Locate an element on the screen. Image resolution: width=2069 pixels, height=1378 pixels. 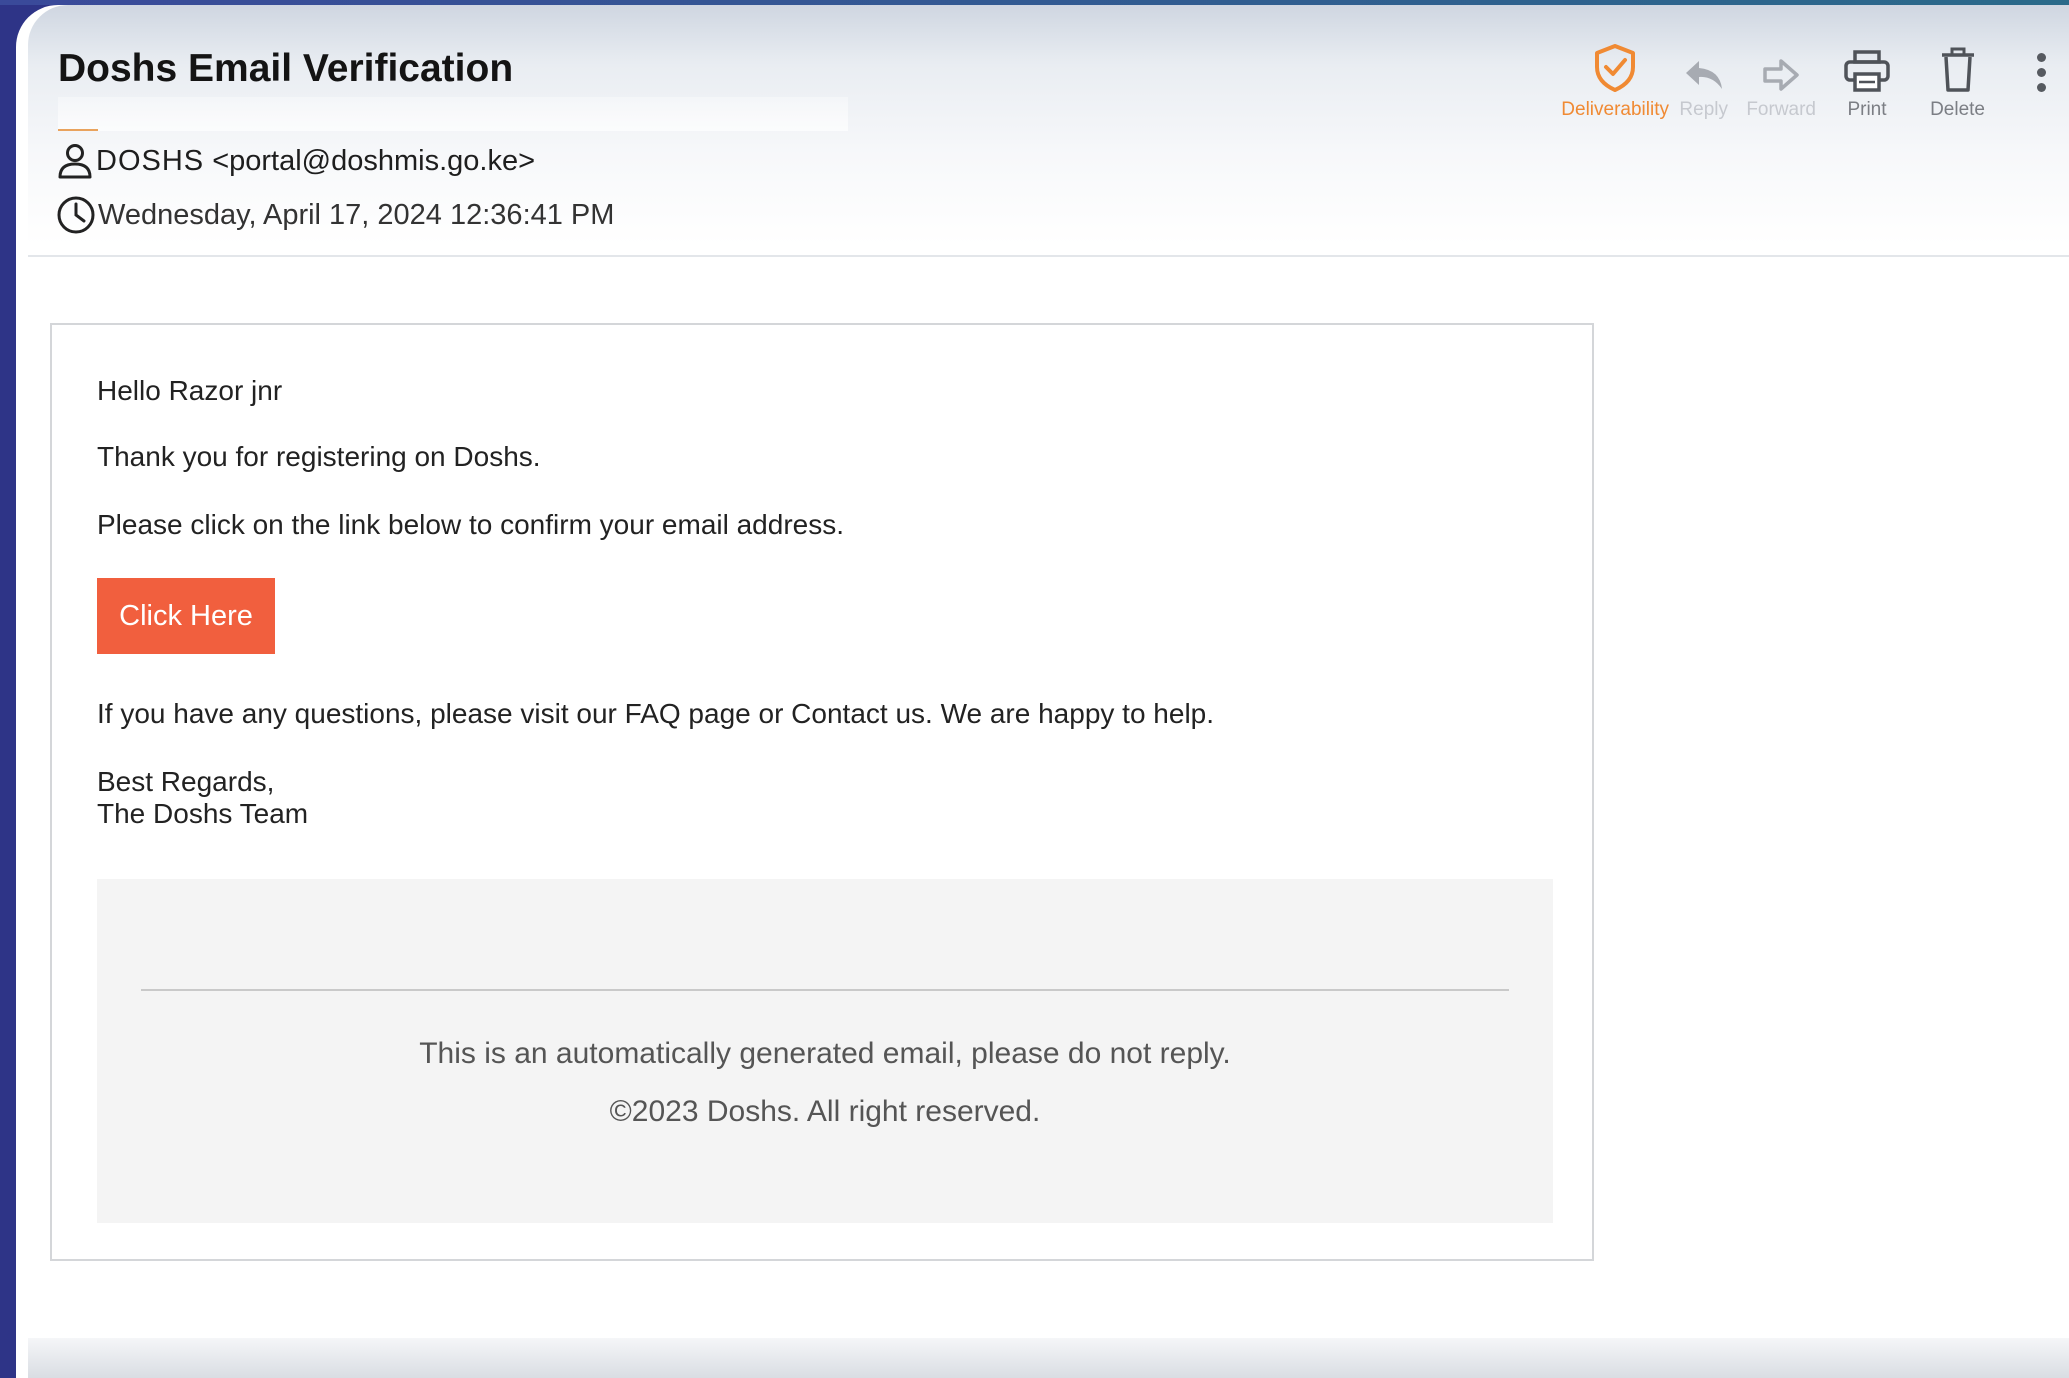
deliverability-button: Deliverability is located at coordinates (1615, 82).